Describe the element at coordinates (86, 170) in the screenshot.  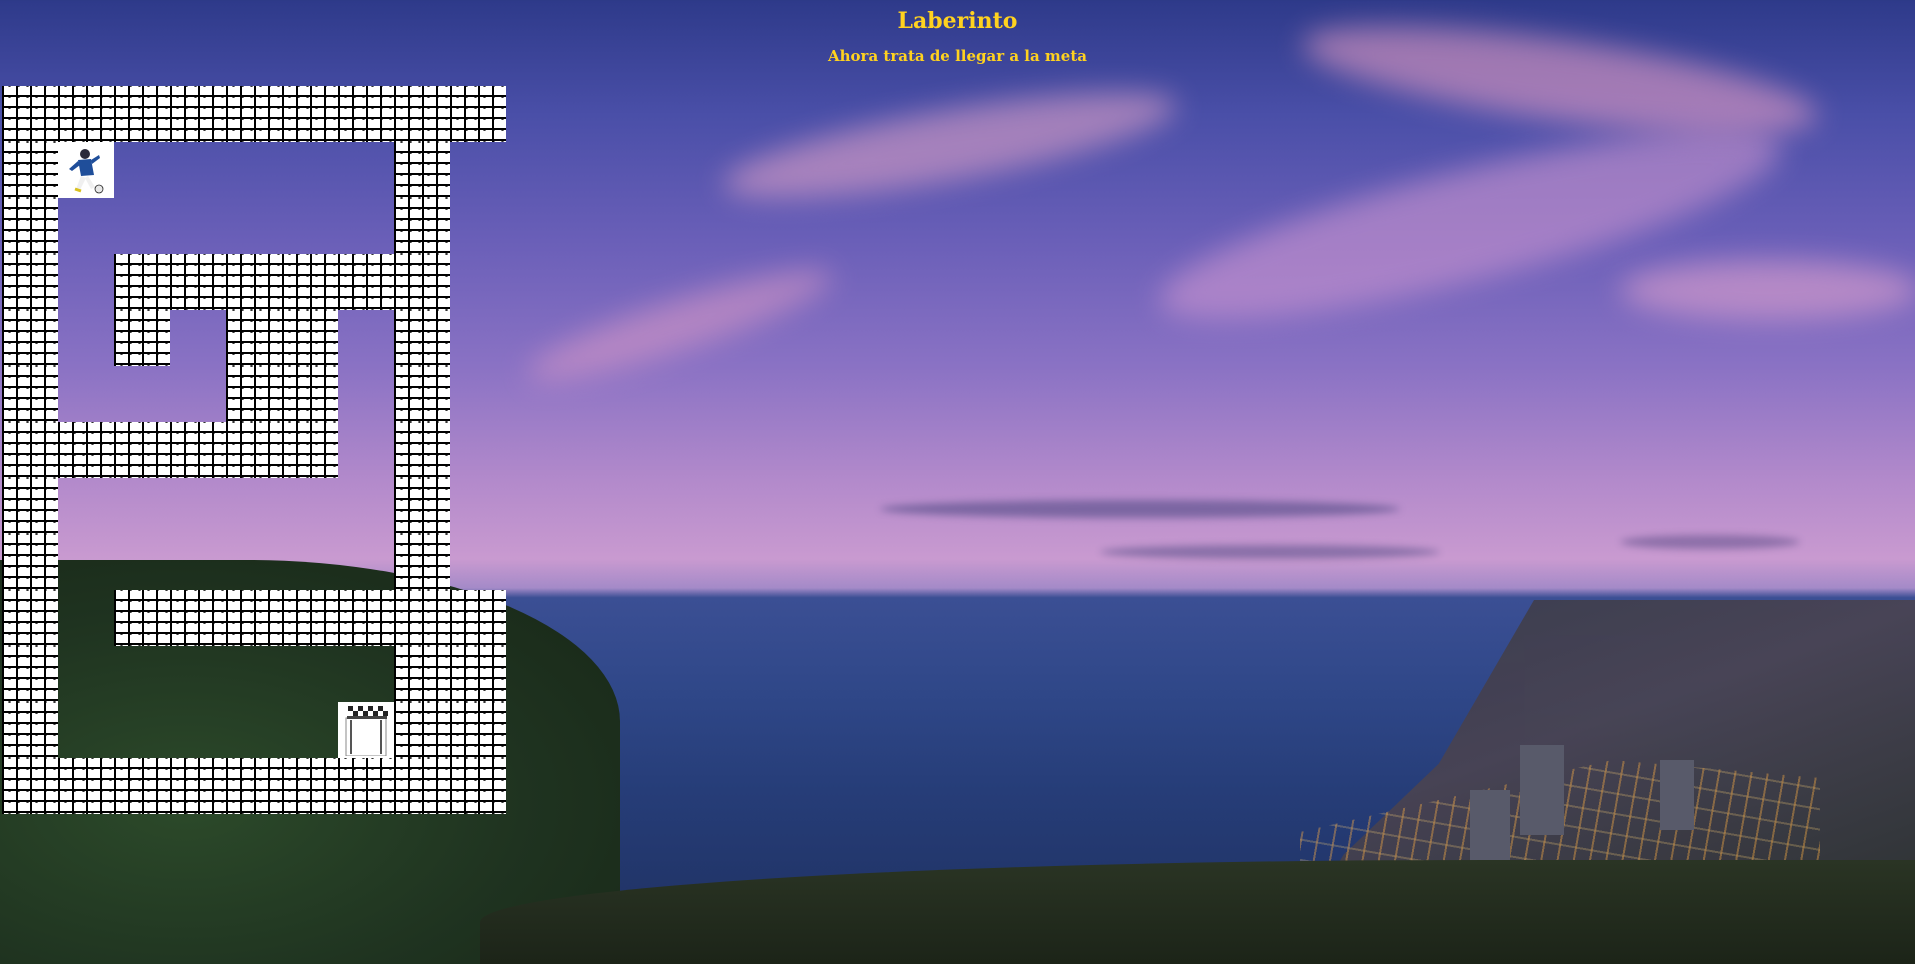
I see `maze-player` at that location.